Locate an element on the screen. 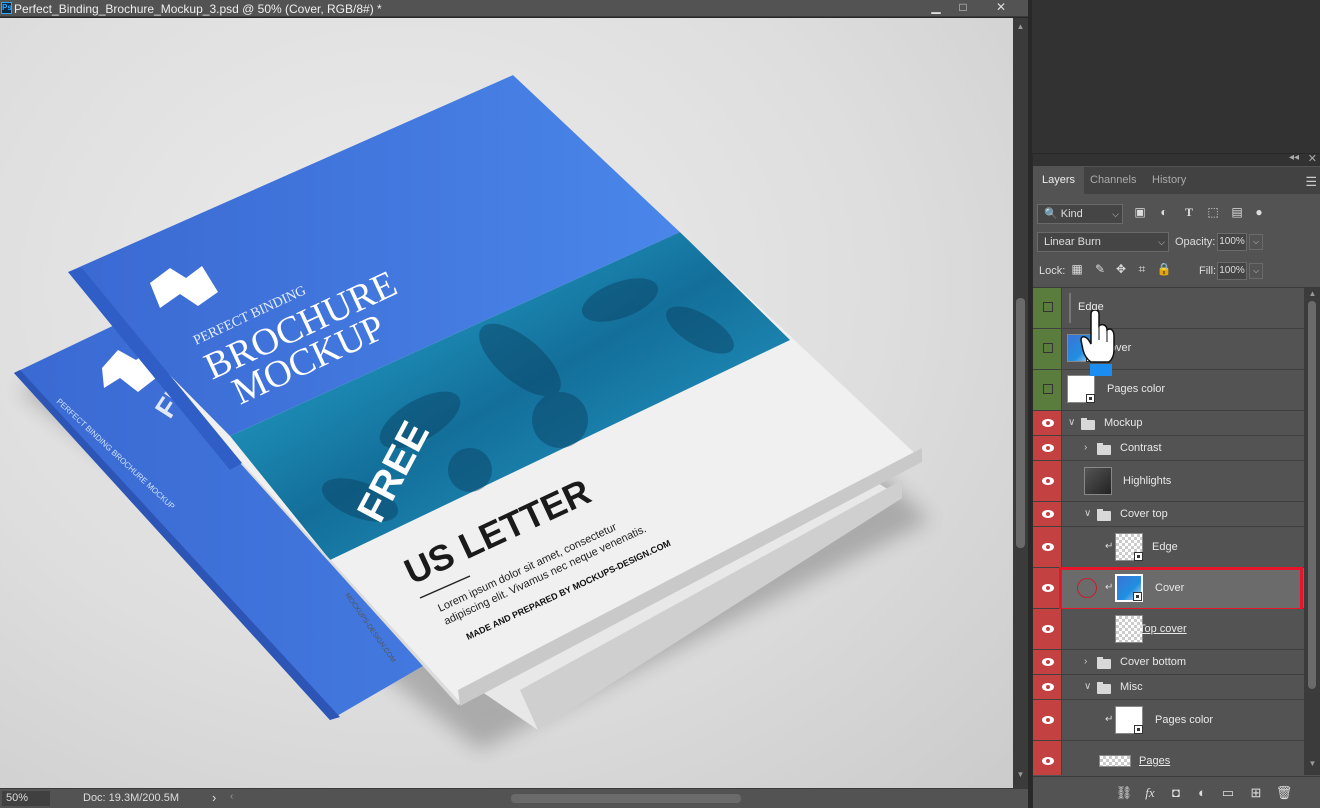 The width and height of the screenshot is (1320, 808). fx-icon: fx is located at coordinates (1150, 793).